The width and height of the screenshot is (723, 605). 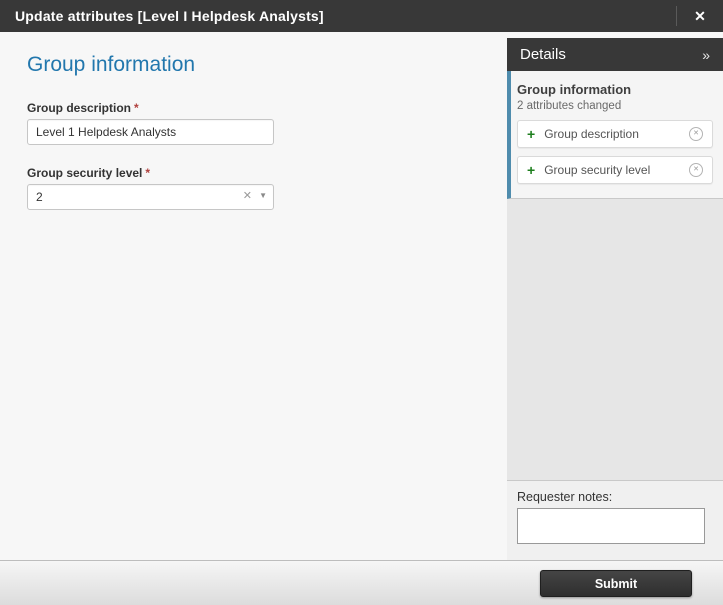 What do you see at coordinates (361, 582) in the screenshot?
I see `dialog-footer: Submit` at bounding box center [361, 582].